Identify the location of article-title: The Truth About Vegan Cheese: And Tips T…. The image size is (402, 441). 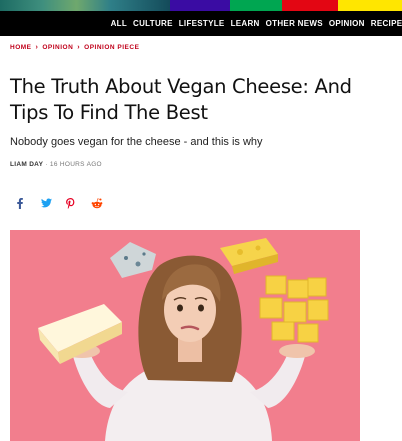
(181, 99).